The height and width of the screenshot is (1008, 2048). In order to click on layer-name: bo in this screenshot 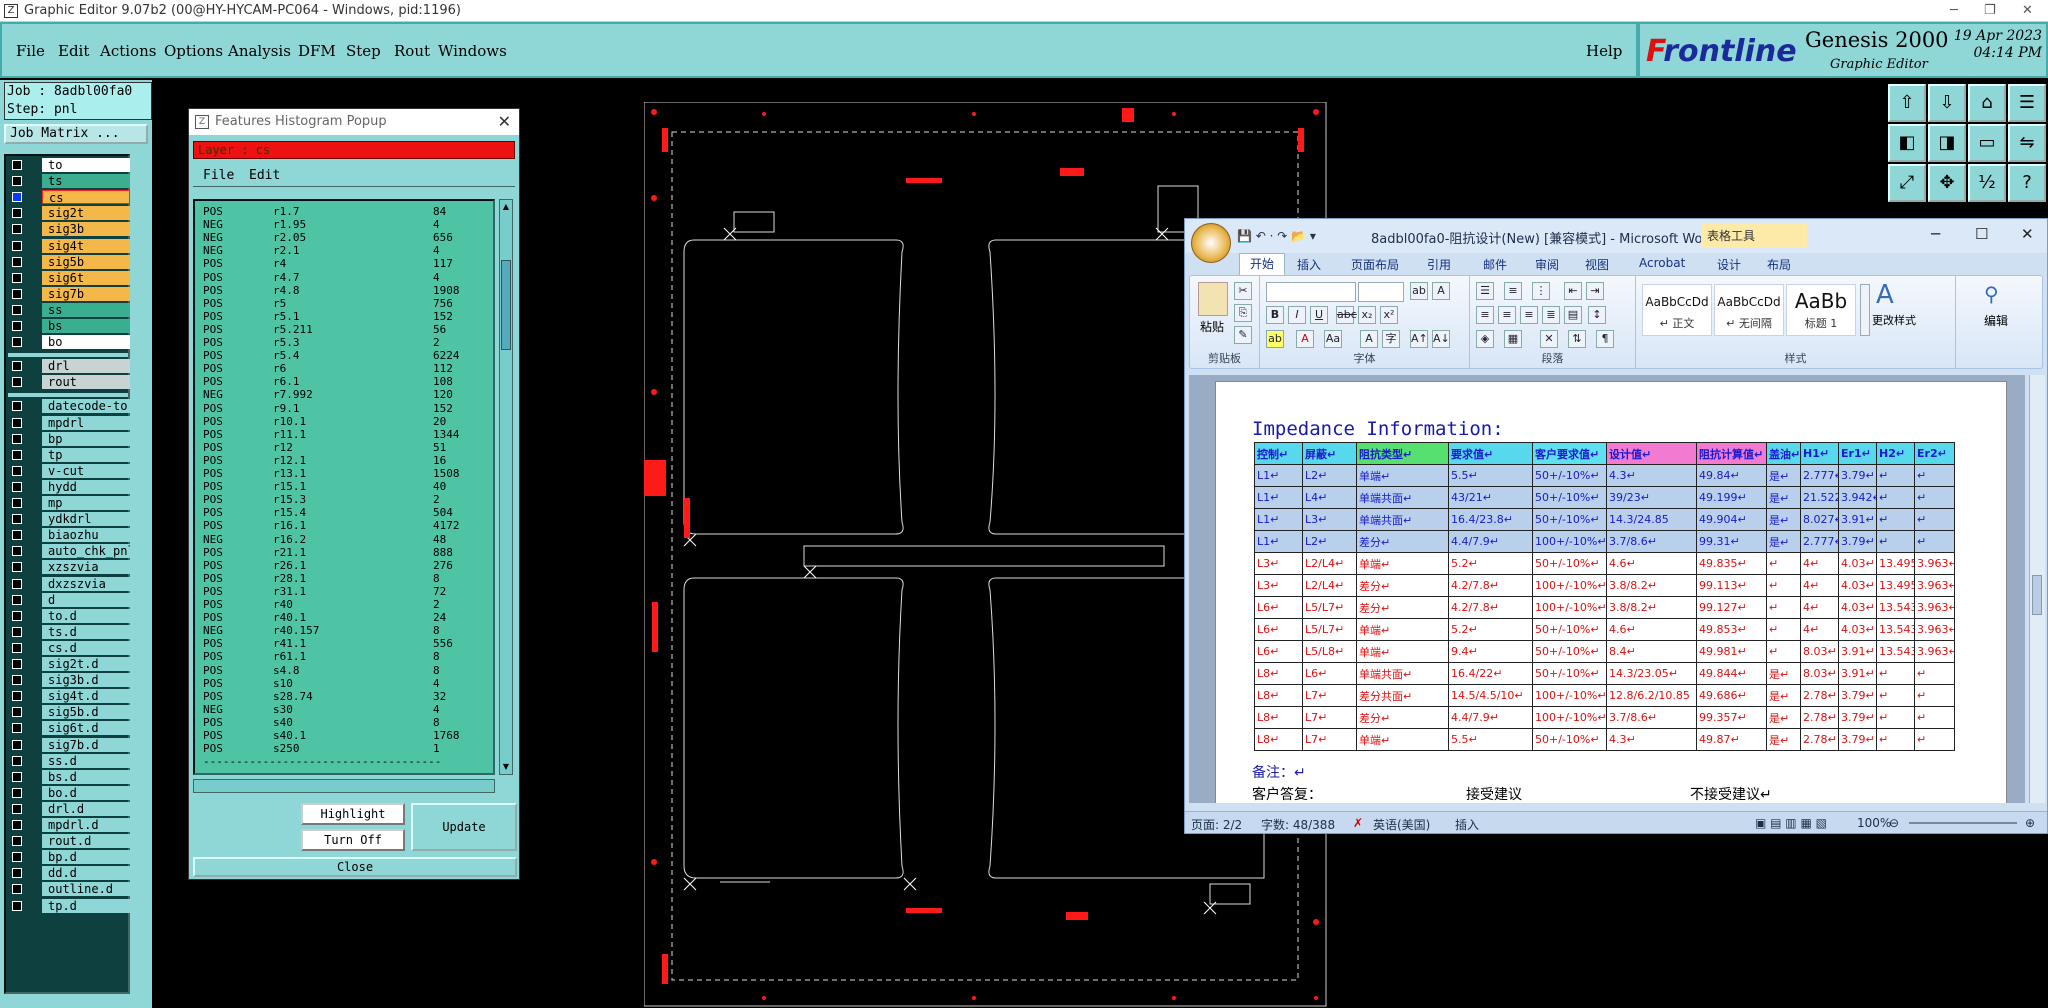, I will do `click(86, 342)`.